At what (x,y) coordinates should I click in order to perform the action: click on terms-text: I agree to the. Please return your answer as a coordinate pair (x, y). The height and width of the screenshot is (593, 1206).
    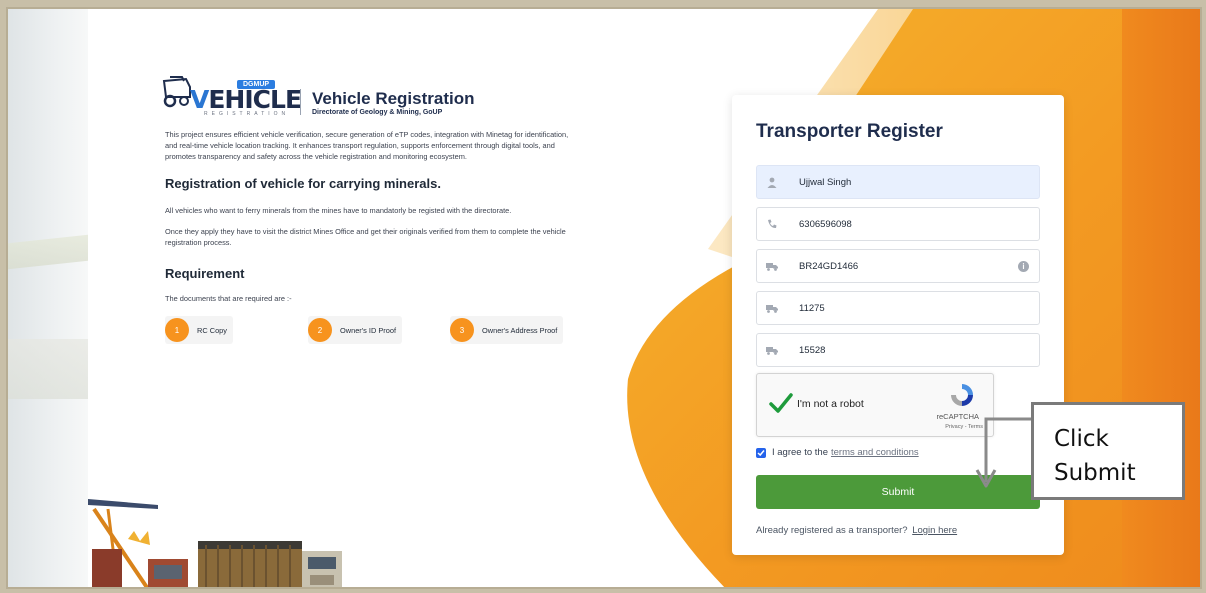
    Looking at the image, I should click on (800, 452).